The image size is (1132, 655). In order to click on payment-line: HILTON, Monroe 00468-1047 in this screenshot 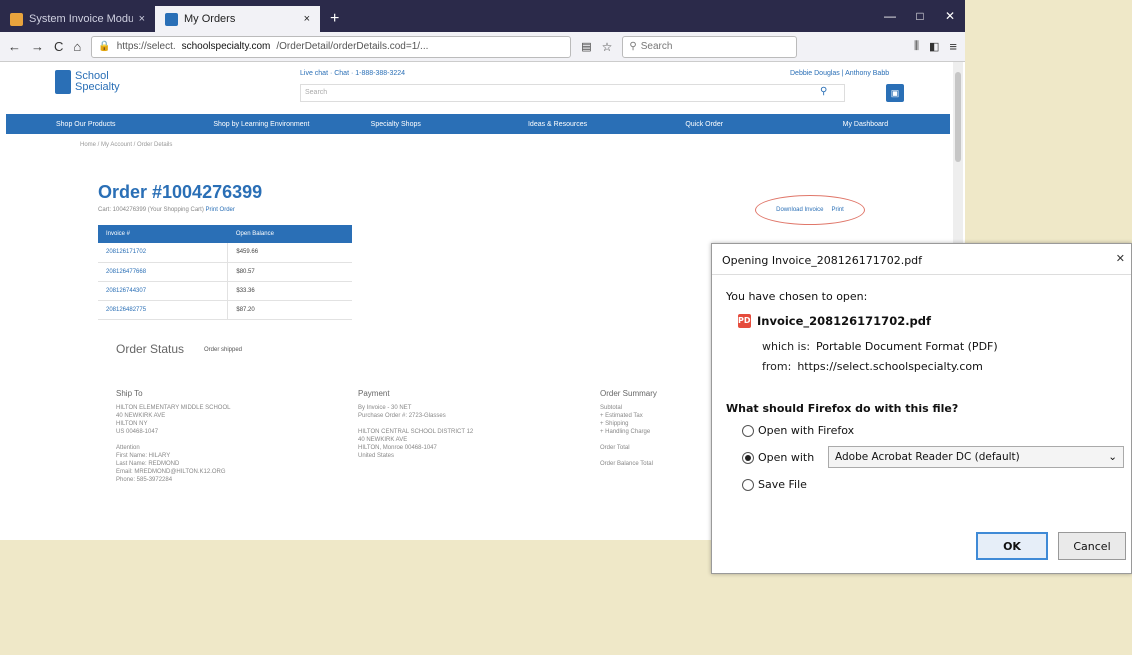, I will do `click(397, 448)`.